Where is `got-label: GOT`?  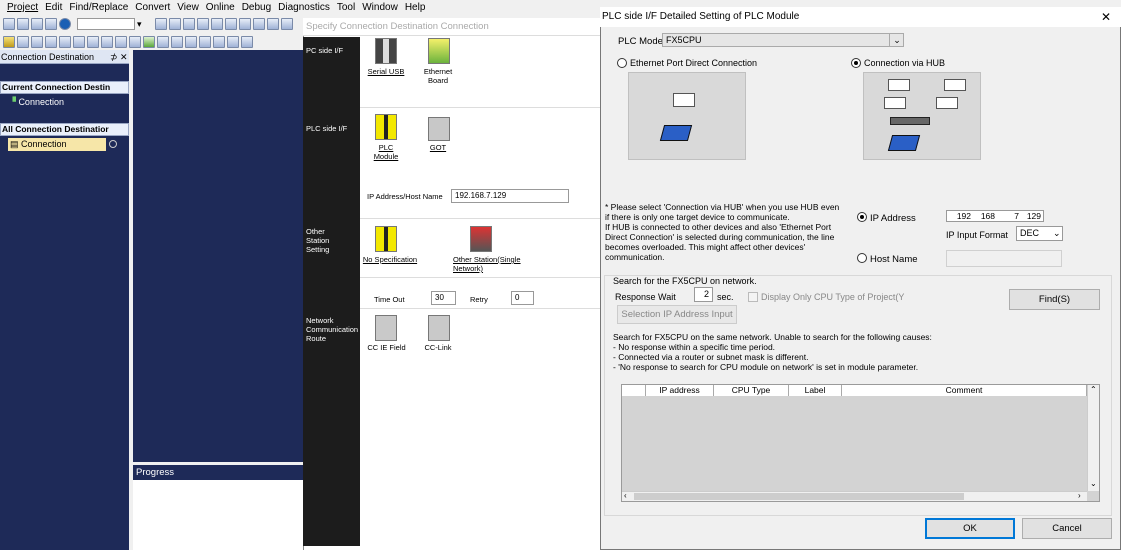
got-label: GOT is located at coordinates (438, 147).